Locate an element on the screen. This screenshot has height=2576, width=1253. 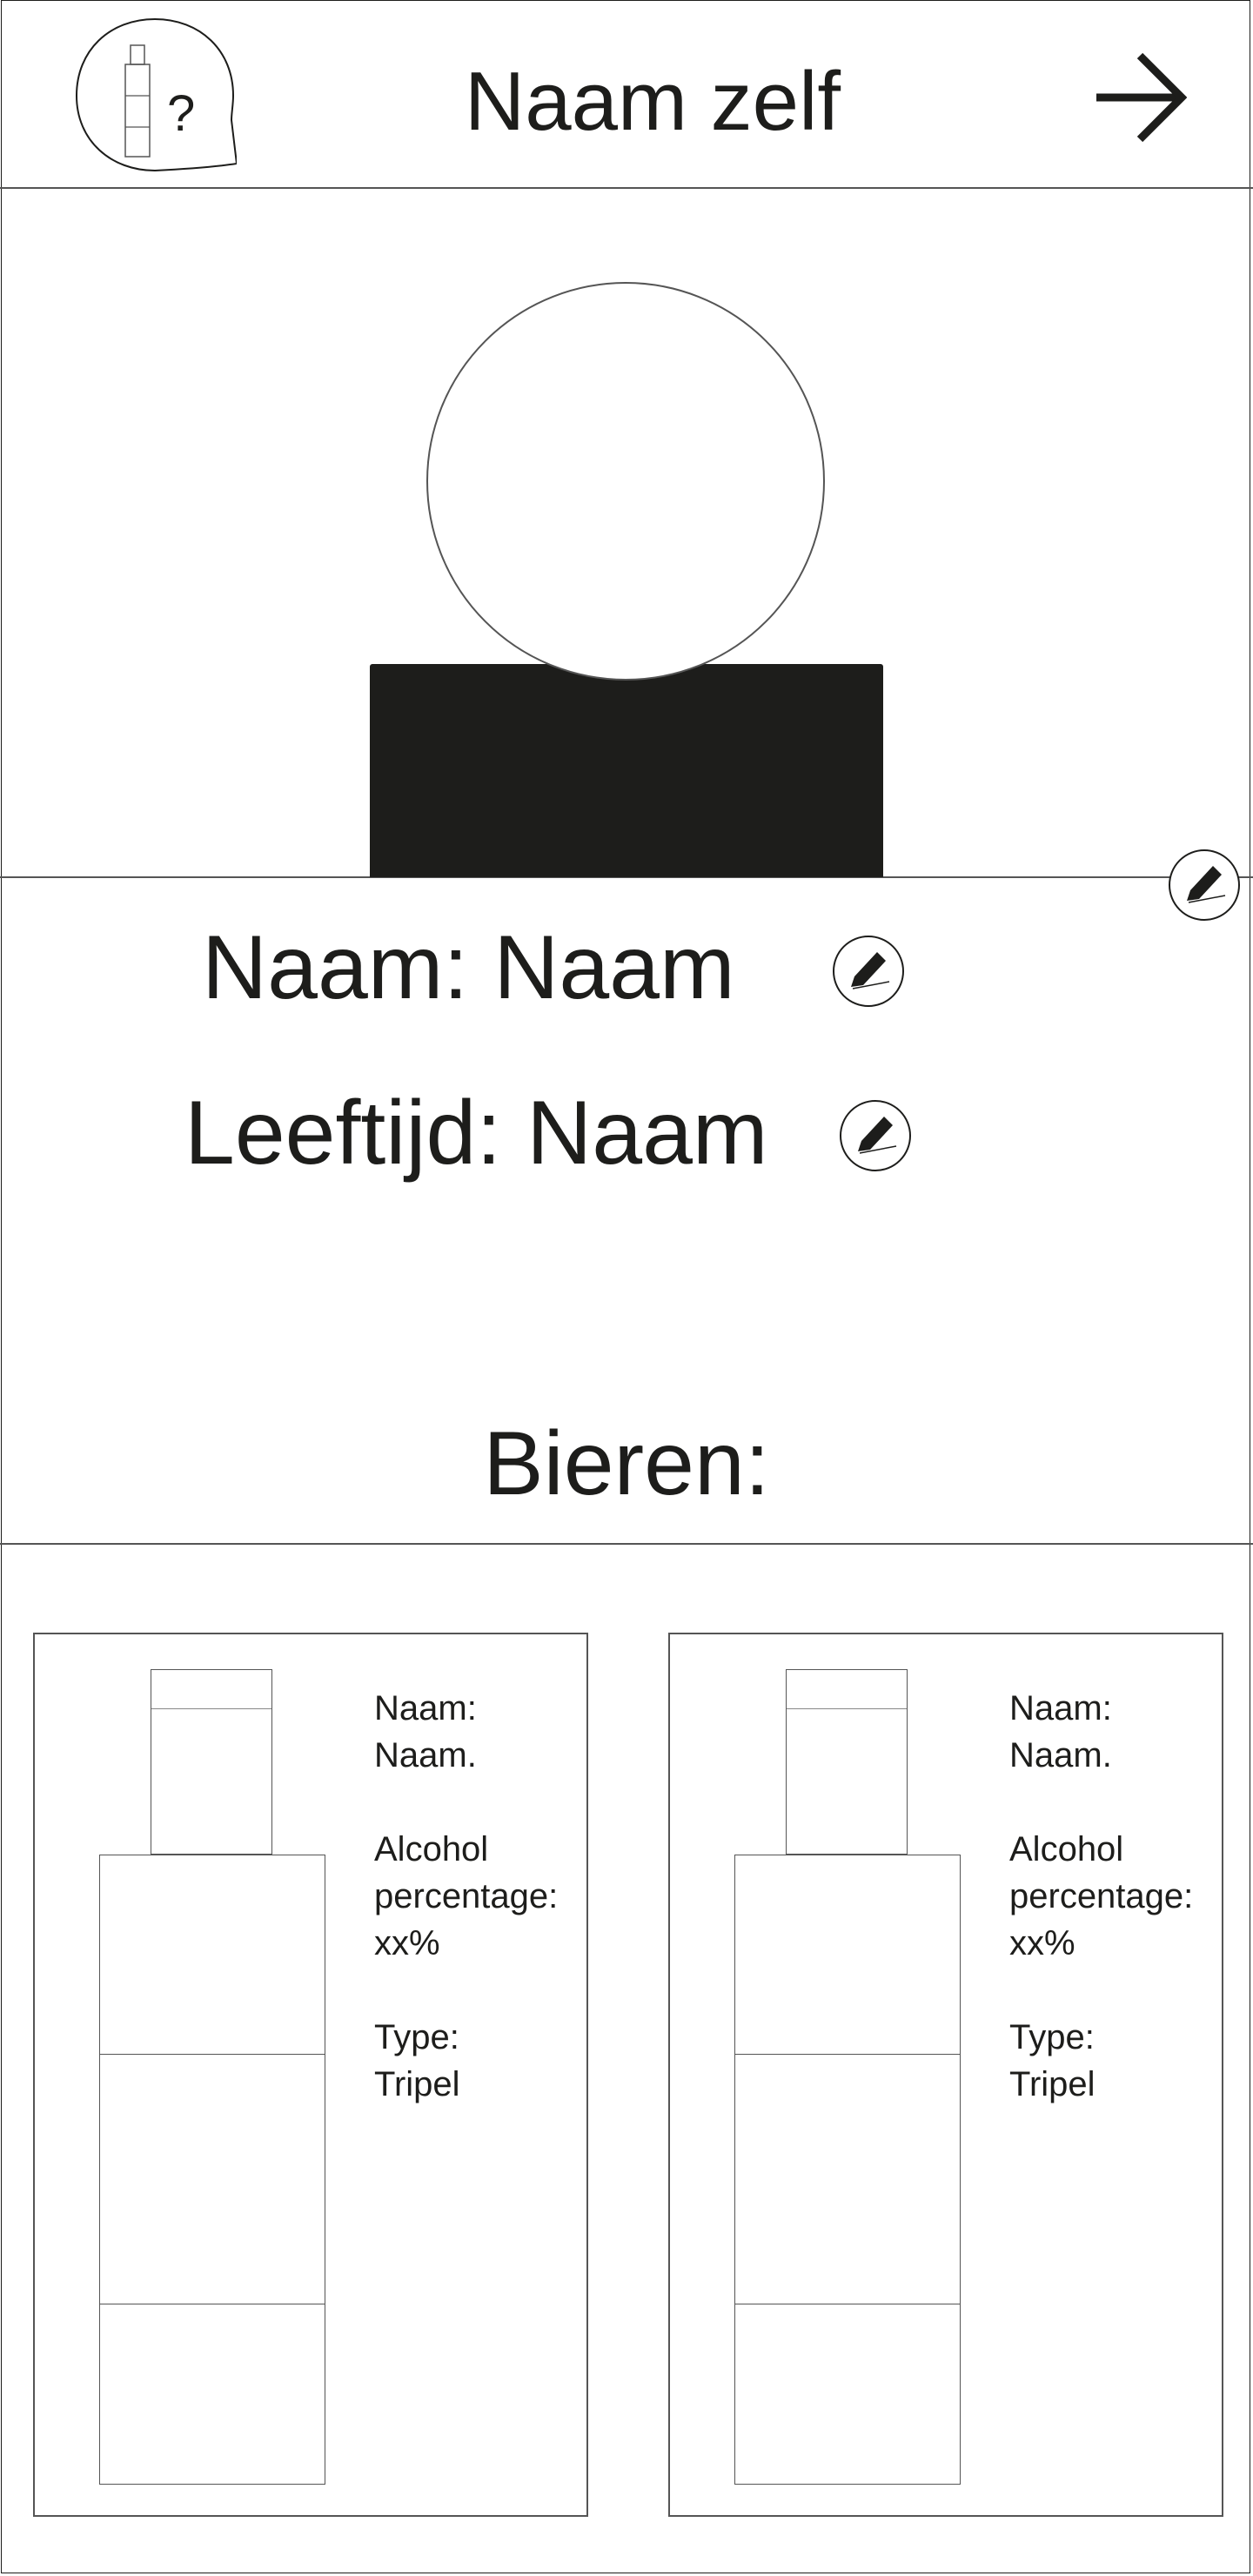
edit-age-button is located at coordinates (875, 1135).